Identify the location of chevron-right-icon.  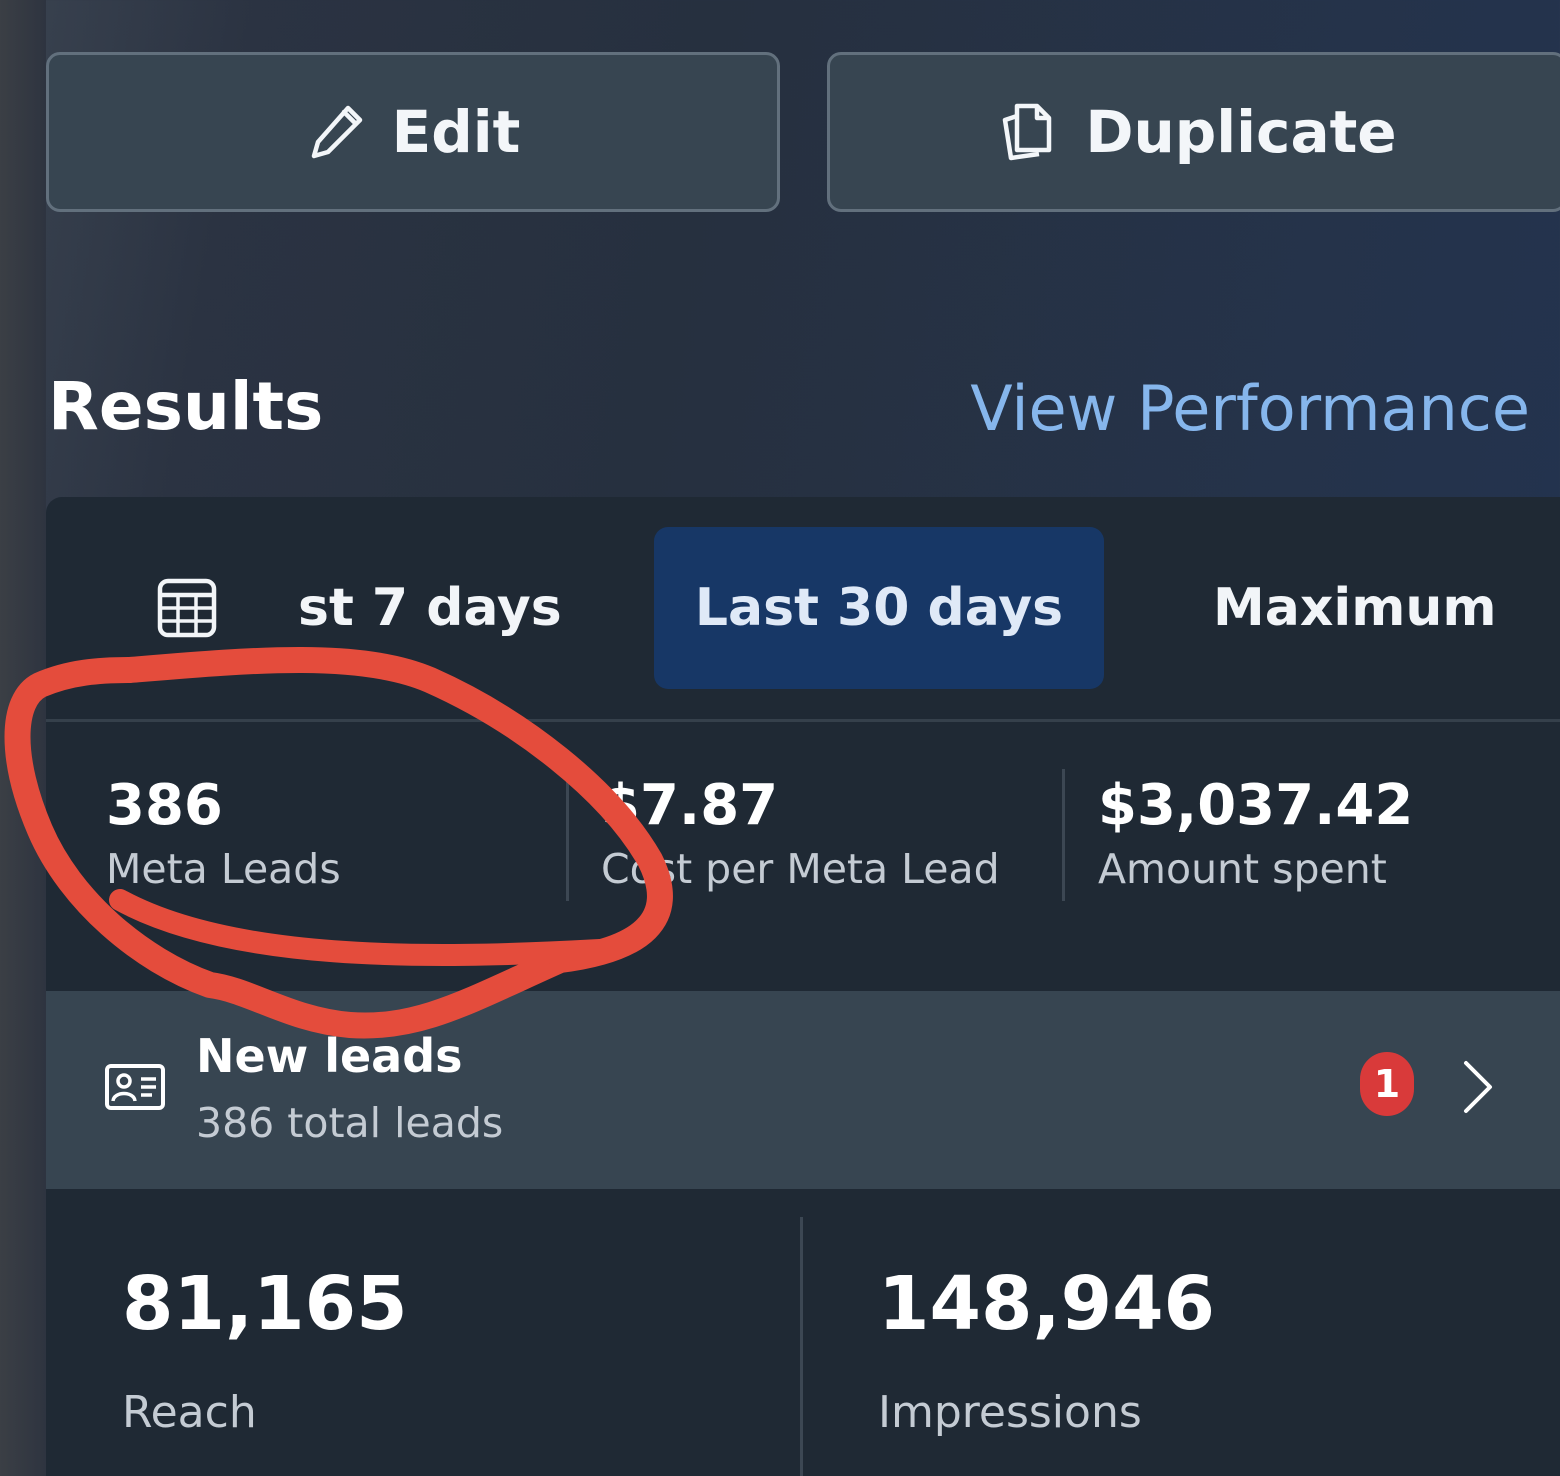
(1478, 1089).